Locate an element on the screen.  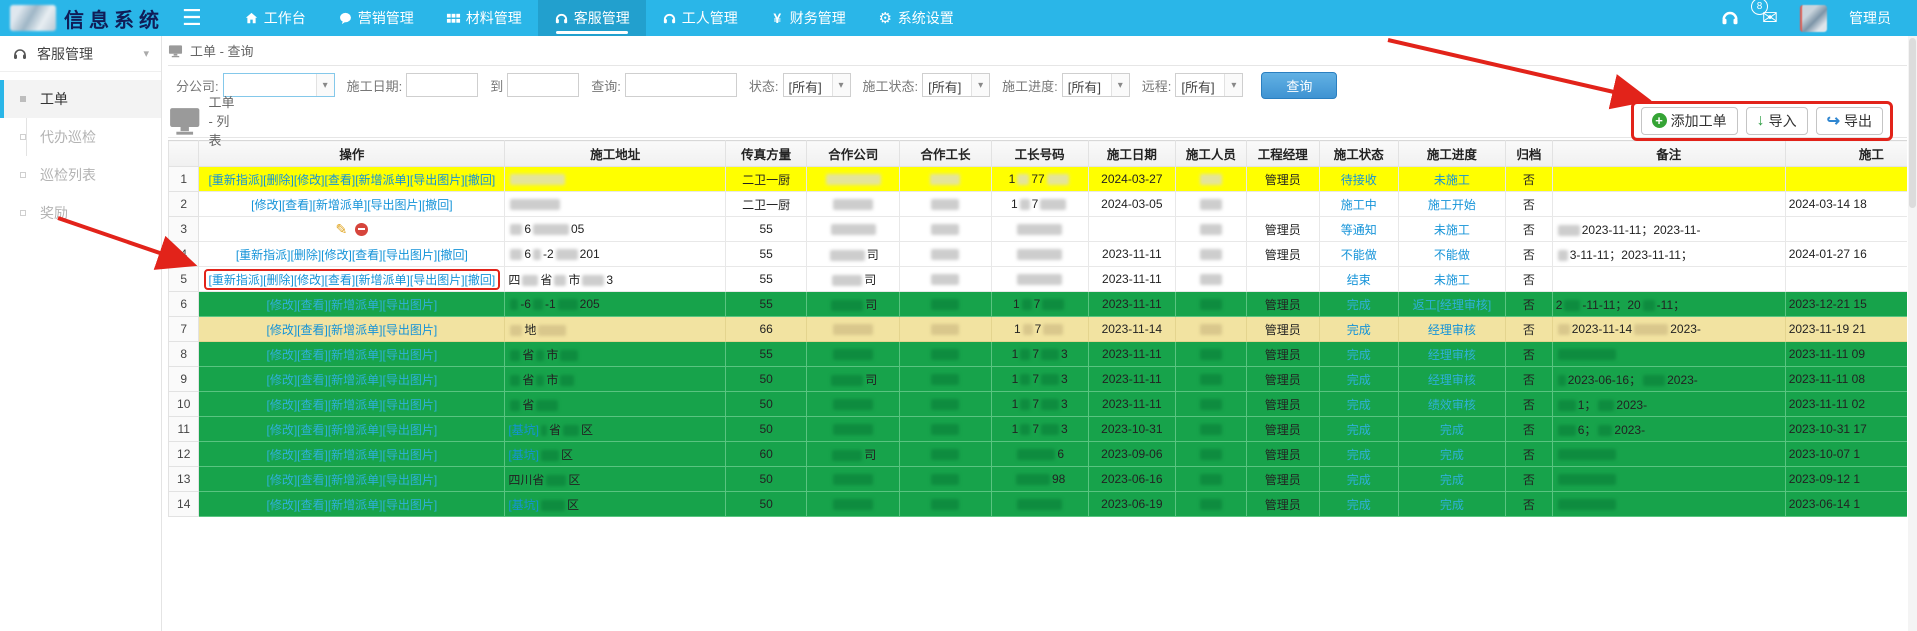
progress-link: 绩效审核 is located at coordinates (1452, 405).